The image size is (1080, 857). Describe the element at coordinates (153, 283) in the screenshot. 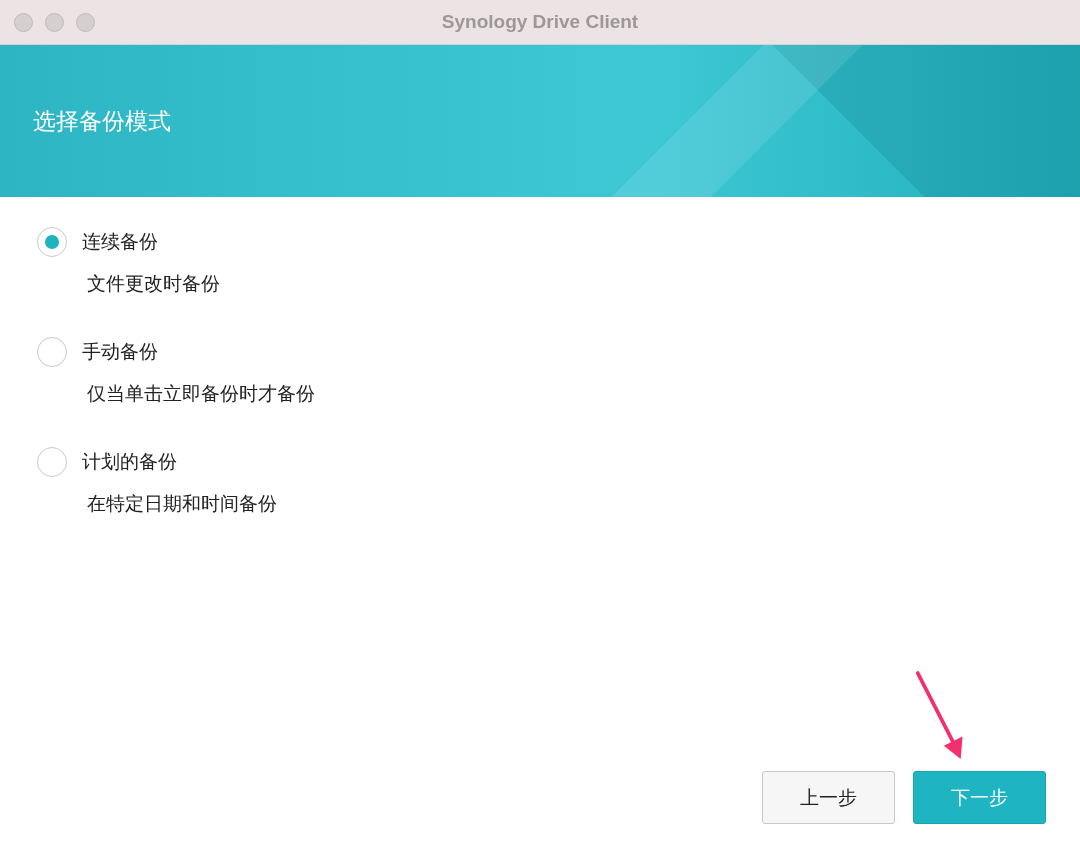

I see `option-description: 文件更改时备份` at that location.